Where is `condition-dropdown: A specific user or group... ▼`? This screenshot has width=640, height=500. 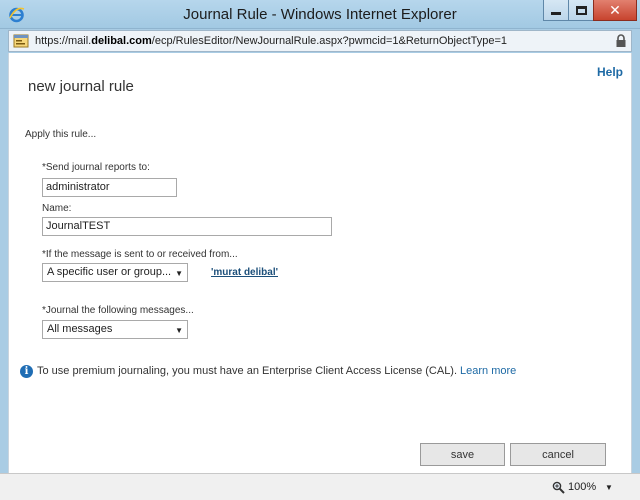 condition-dropdown: A specific user or group... ▼ is located at coordinates (115, 272).